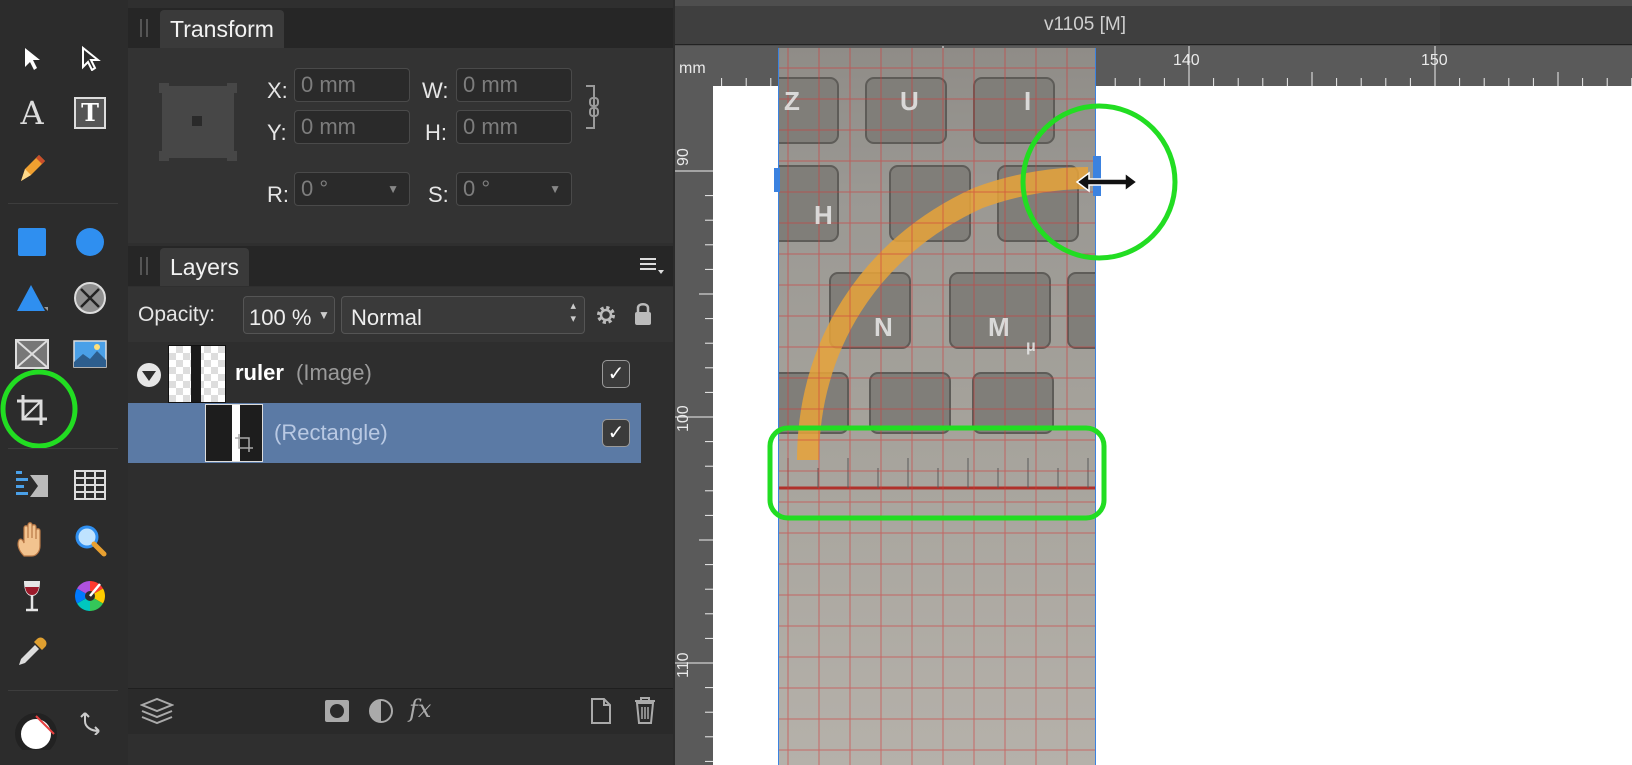  What do you see at coordinates (1434, 60) in the screenshot?
I see `ruler-label: 150` at bounding box center [1434, 60].